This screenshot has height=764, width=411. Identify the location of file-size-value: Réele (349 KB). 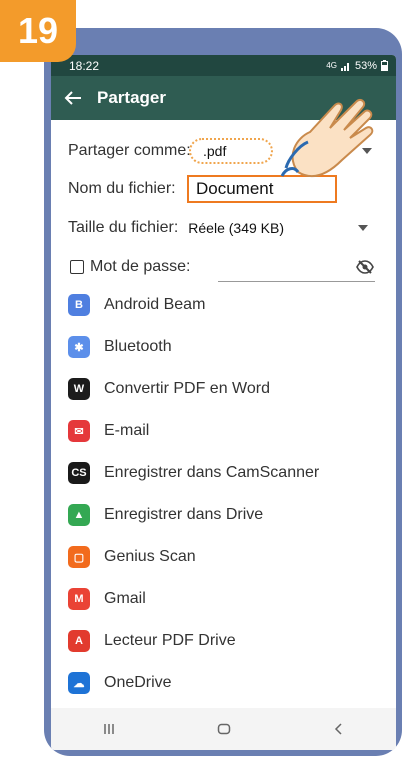
(236, 228).